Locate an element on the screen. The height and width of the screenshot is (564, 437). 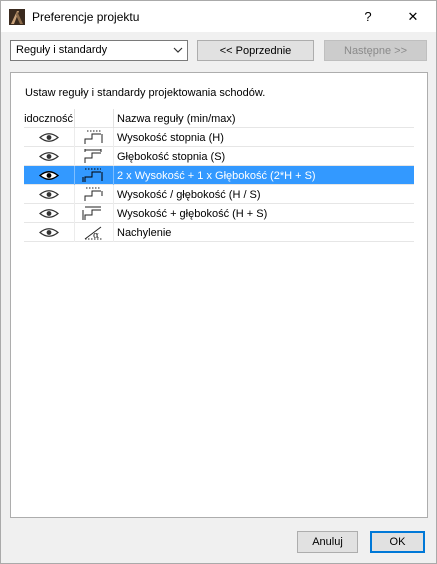
previous-button: << Poprzednie is located at coordinates (255, 50).